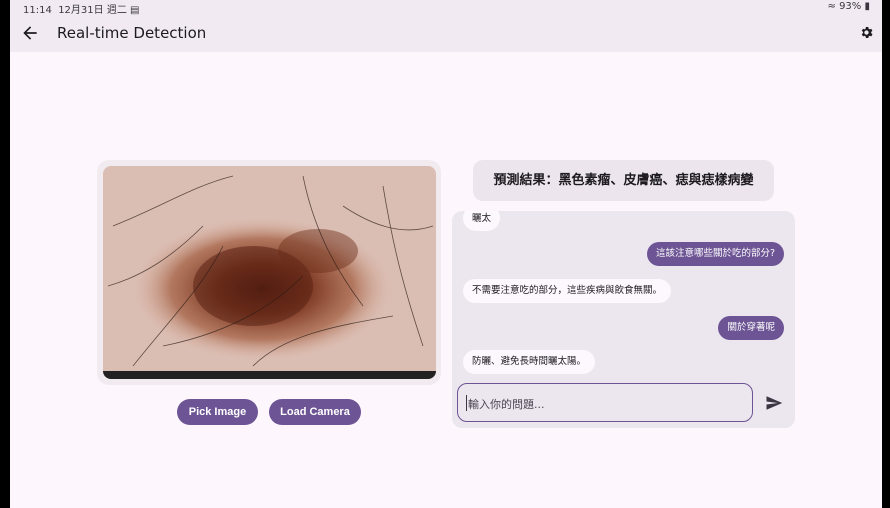 The width and height of the screenshot is (890, 508). Describe the element at coordinates (831, 6) in the screenshot. I see `wifi-icon: ≈` at that location.